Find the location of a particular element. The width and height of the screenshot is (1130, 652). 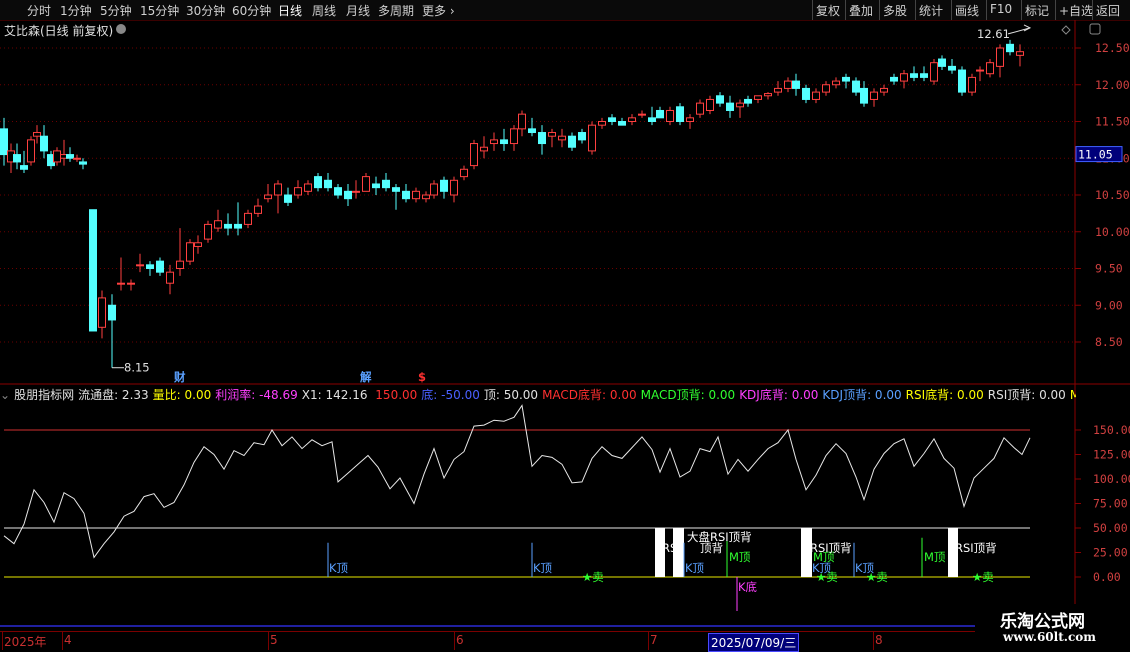

period-tab-7: 周线 is located at coordinates (324, 10).